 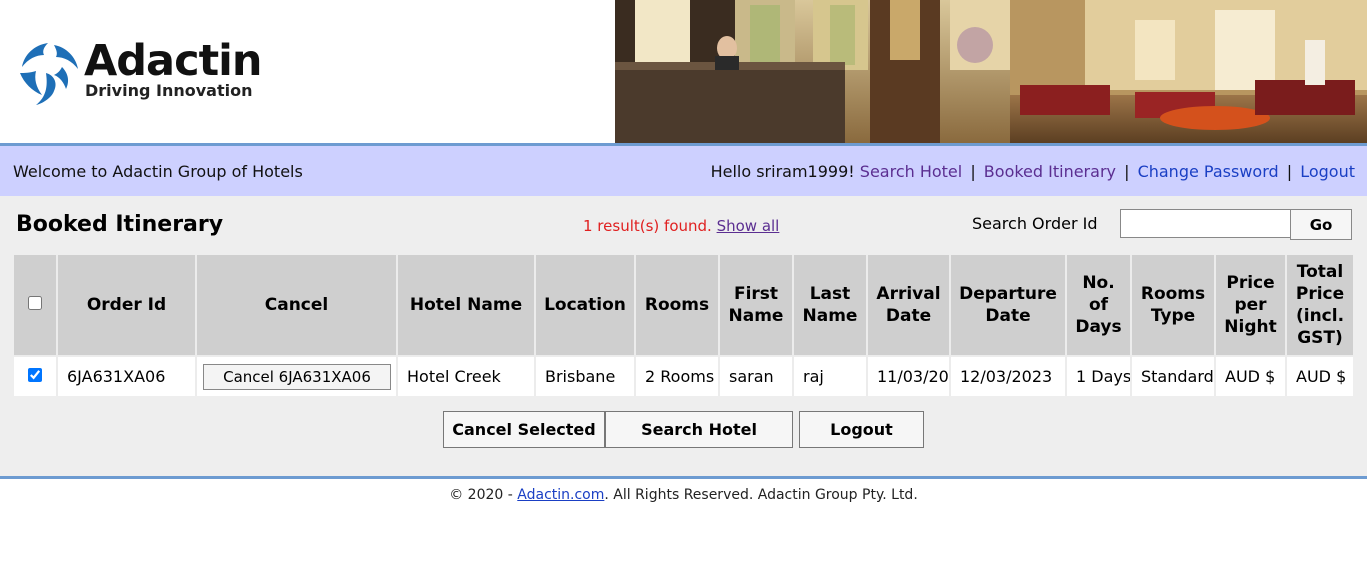 I want to click on header-days-line2: of, so click(x=1098, y=305).